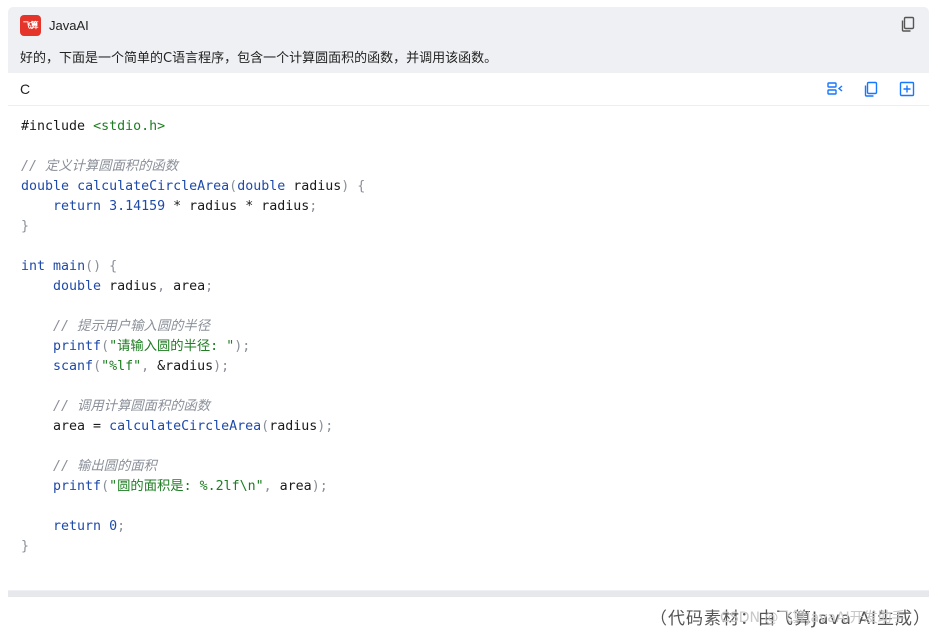 The height and width of the screenshot is (635, 939). Describe the element at coordinates (237, 206) in the screenshot. I see `code-token: * radius * radius` at that location.